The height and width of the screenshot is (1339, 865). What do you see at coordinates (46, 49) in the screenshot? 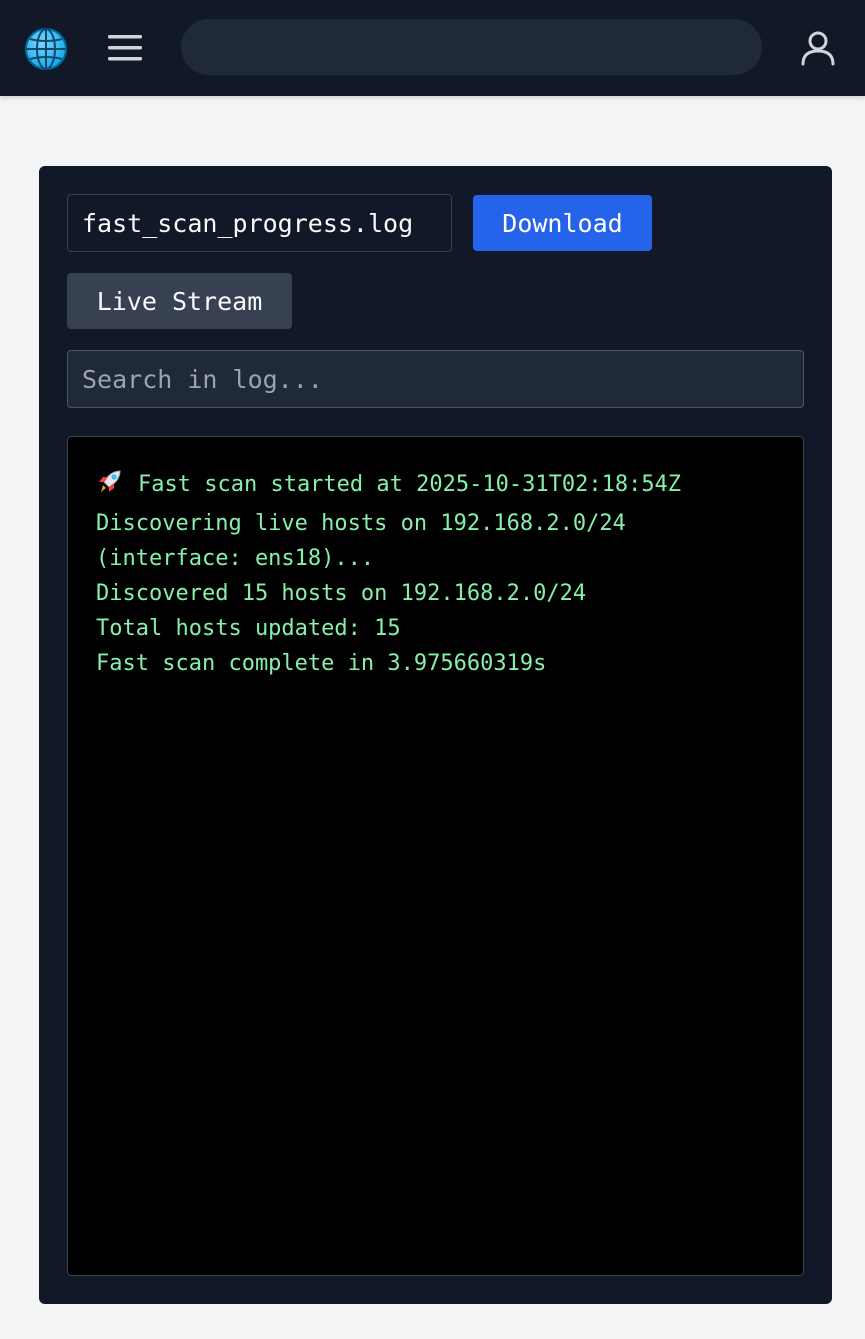
I see `globe-icon` at bounding box center [46, 49].